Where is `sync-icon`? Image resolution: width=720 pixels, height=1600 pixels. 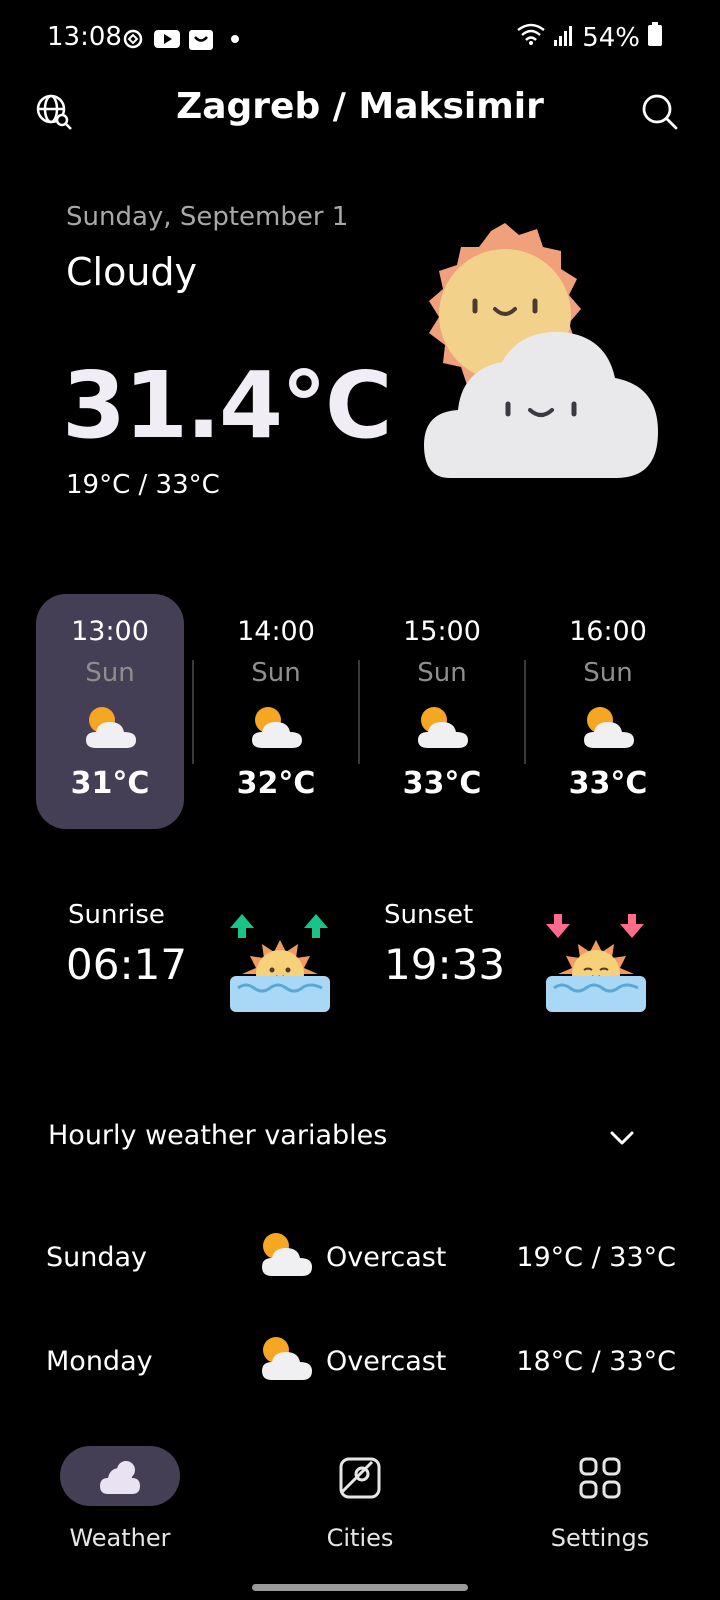 sync-icon is located at coordinates (133, 39).